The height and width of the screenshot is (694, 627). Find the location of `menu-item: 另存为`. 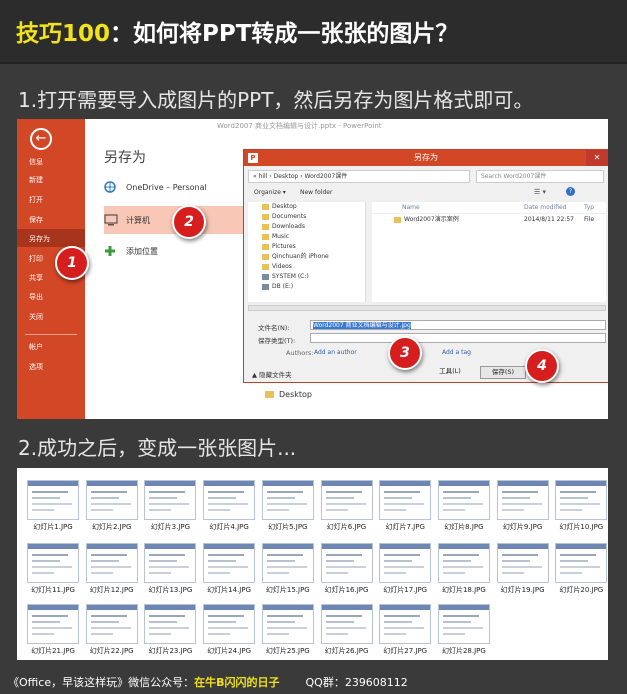

menu-item: 另存为 is located at coordinates (39, 239).